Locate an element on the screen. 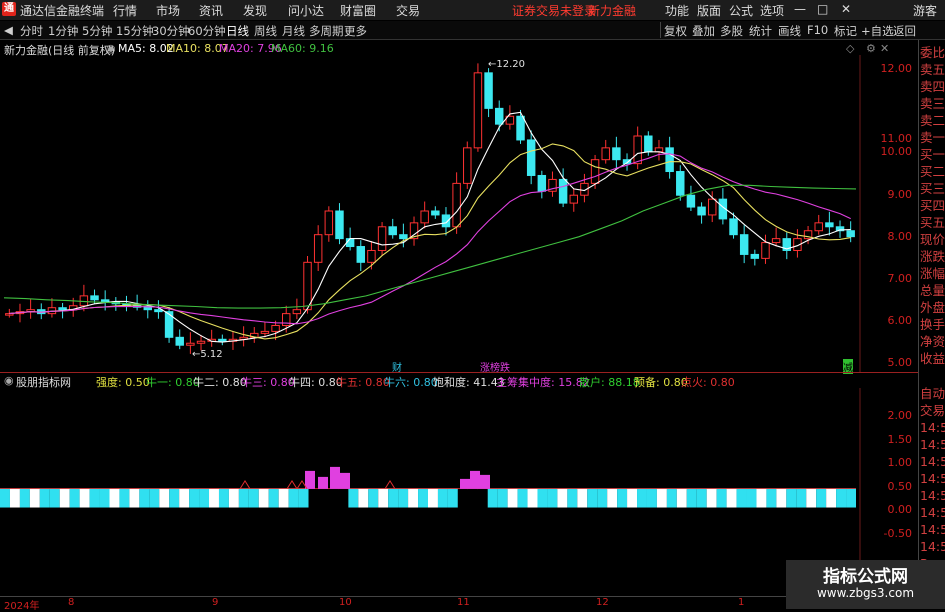 This screenshot has height=612, width=945. app-logo-icon: 通 is located at coordinates (9, 9).